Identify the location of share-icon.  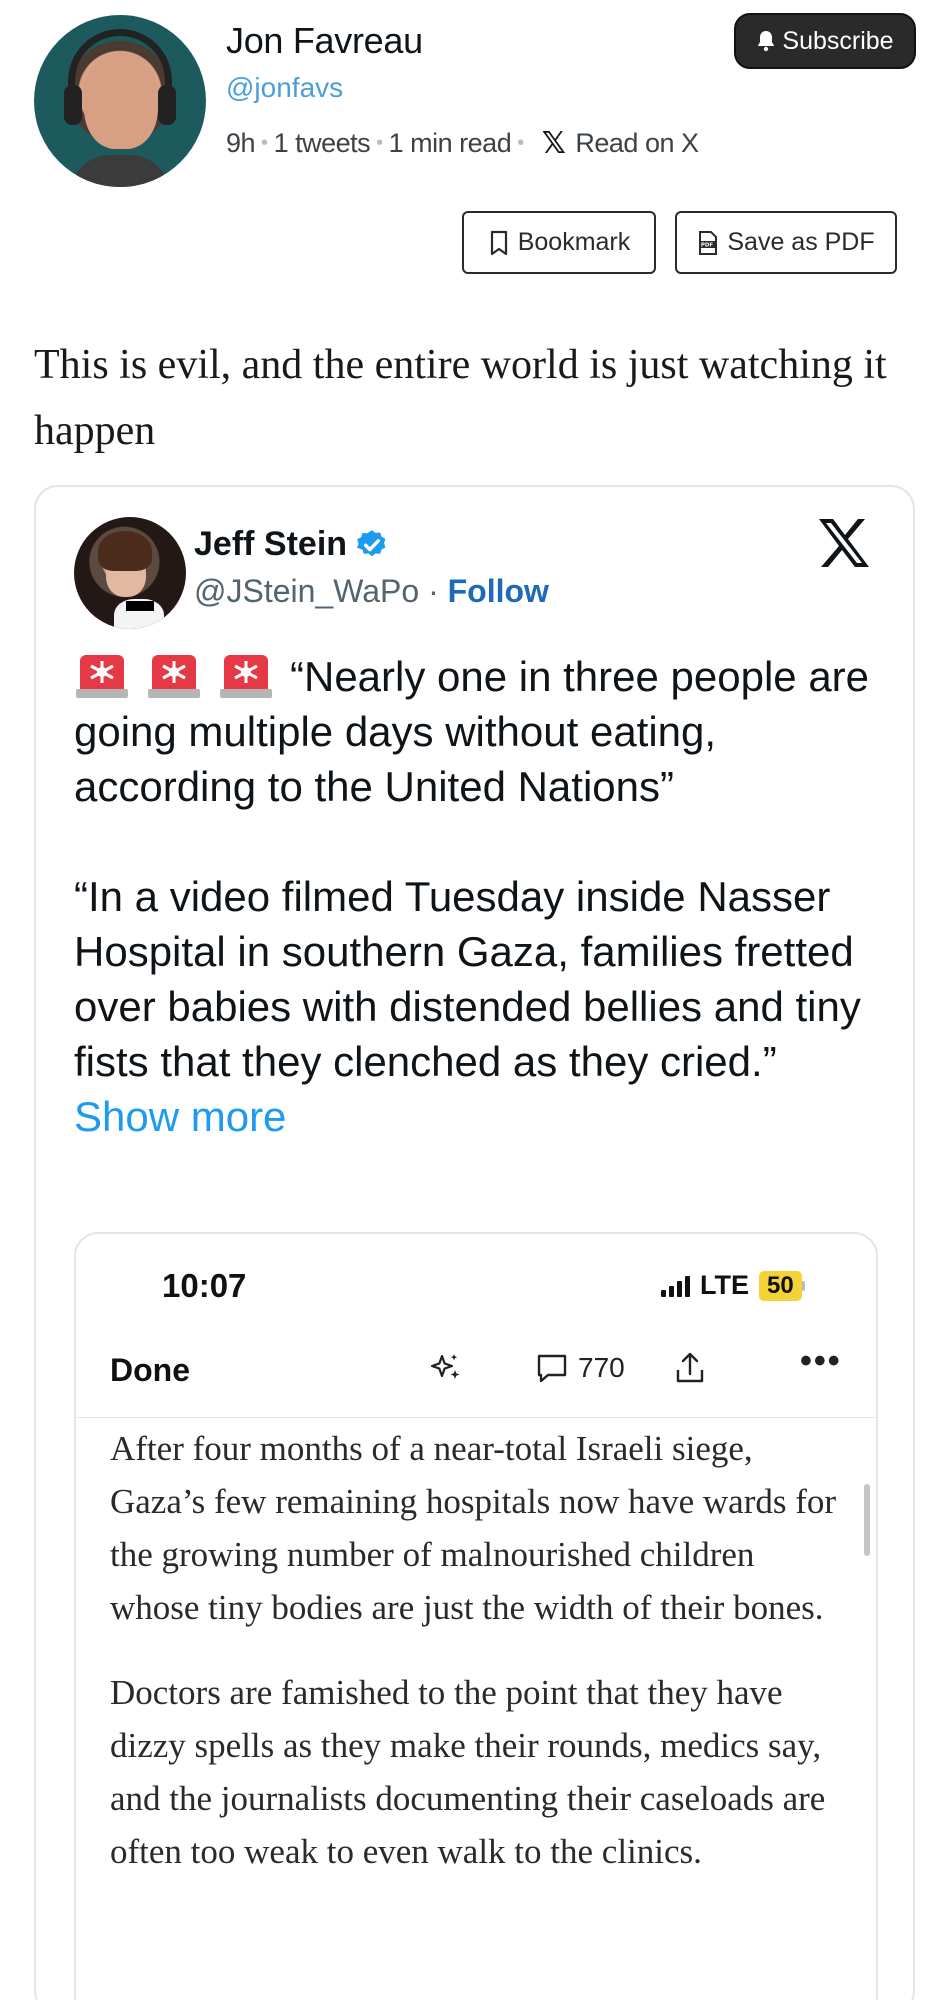
(690, 1368).